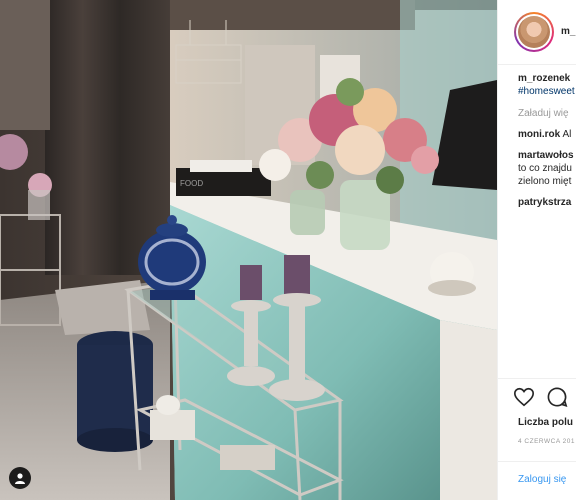 The height and width of the screenshot is (500, 576). Describe the element at coordinates (544, 202) in the screenshot. I see `comment-username: patrykstrza` at that location.